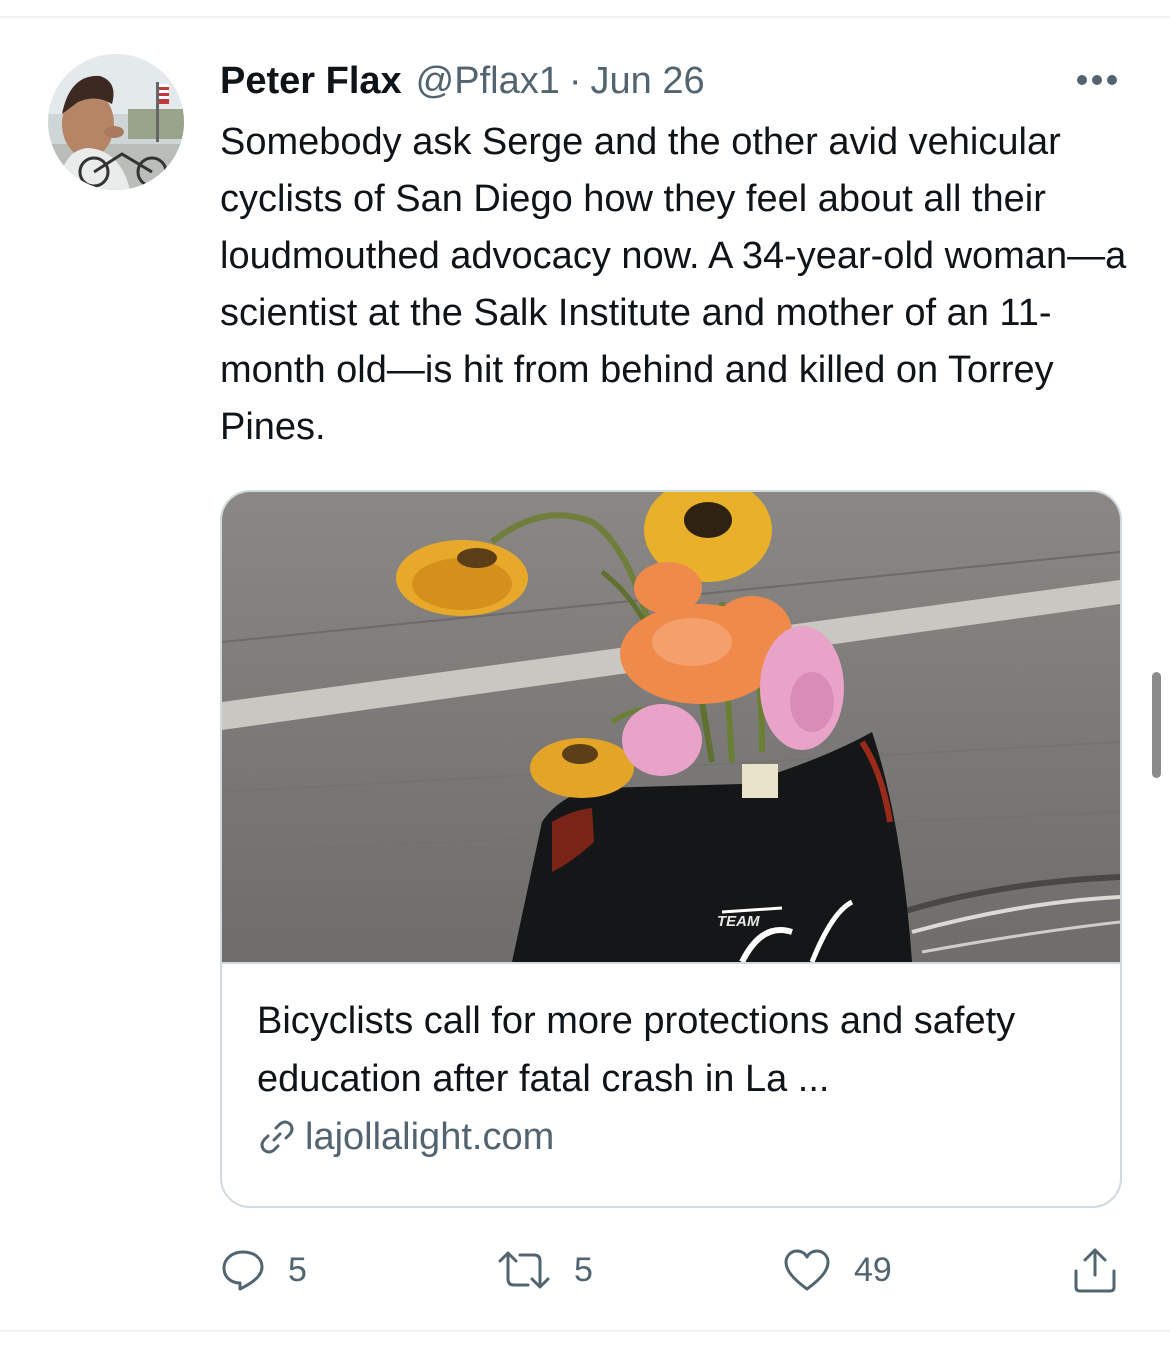  I want to click on share-icon, so click(1095, 1270).